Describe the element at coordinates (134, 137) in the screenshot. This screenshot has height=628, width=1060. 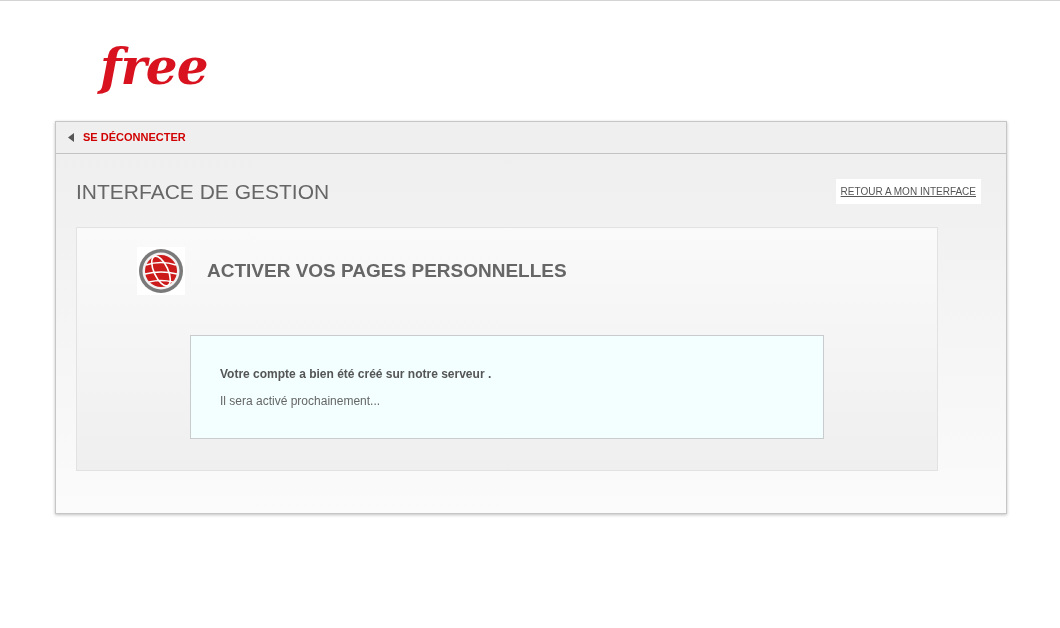
I see `logout-link: SE DÉCONNECTER` at that location.